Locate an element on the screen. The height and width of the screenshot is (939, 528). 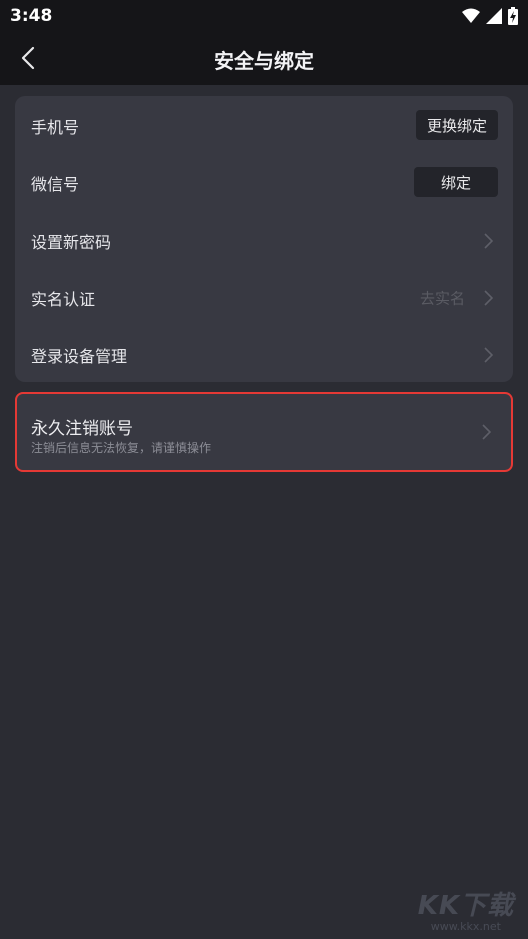
change-binding-button: 更换绑定 is located at coordinates (456, 125).